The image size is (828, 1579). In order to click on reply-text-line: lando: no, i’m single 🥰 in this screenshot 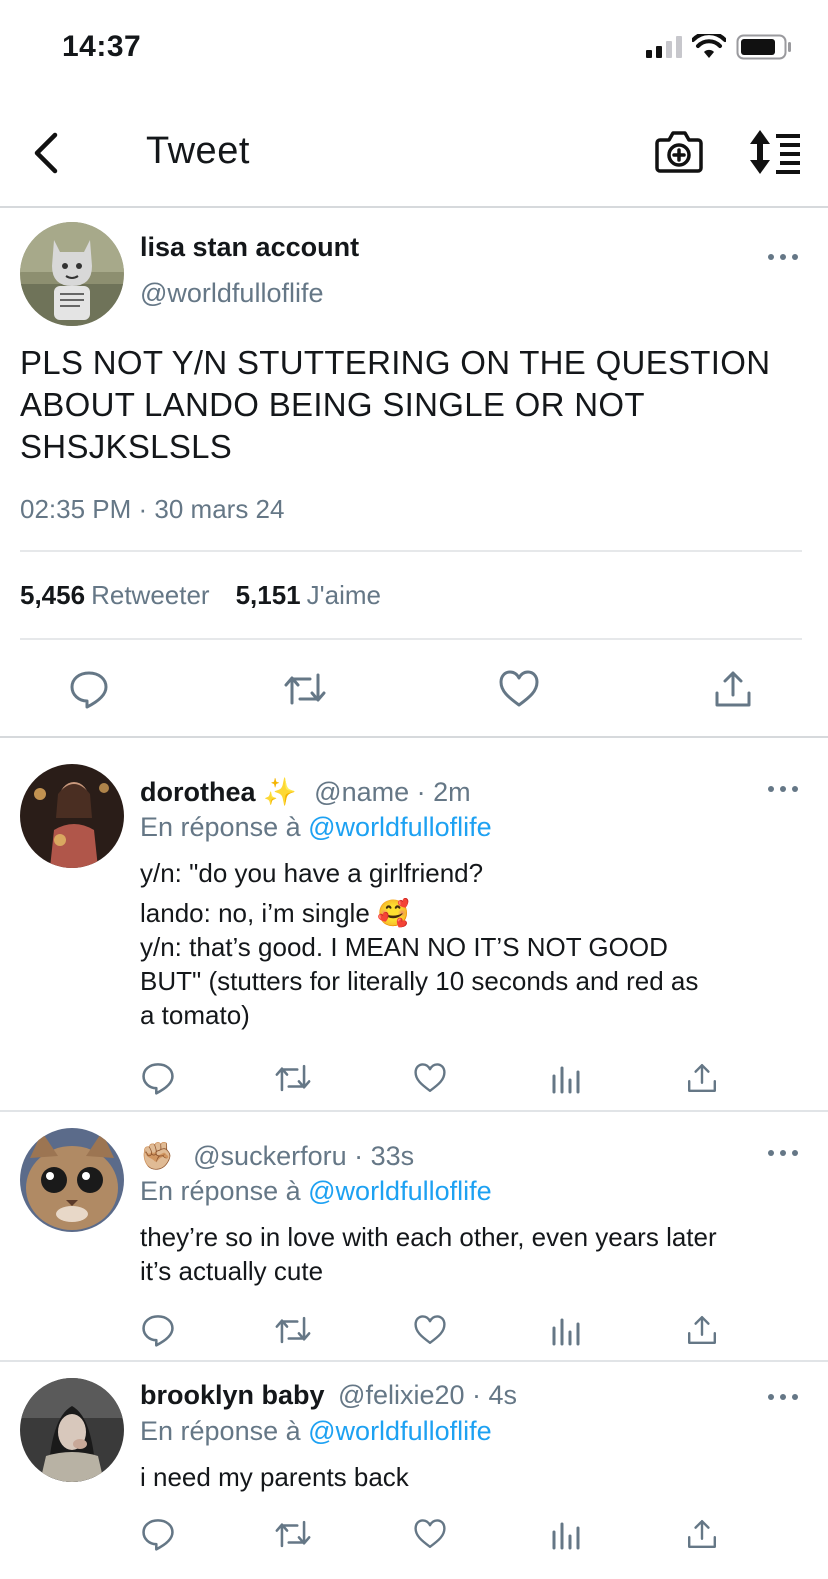, I will do `click(275, 913)`.